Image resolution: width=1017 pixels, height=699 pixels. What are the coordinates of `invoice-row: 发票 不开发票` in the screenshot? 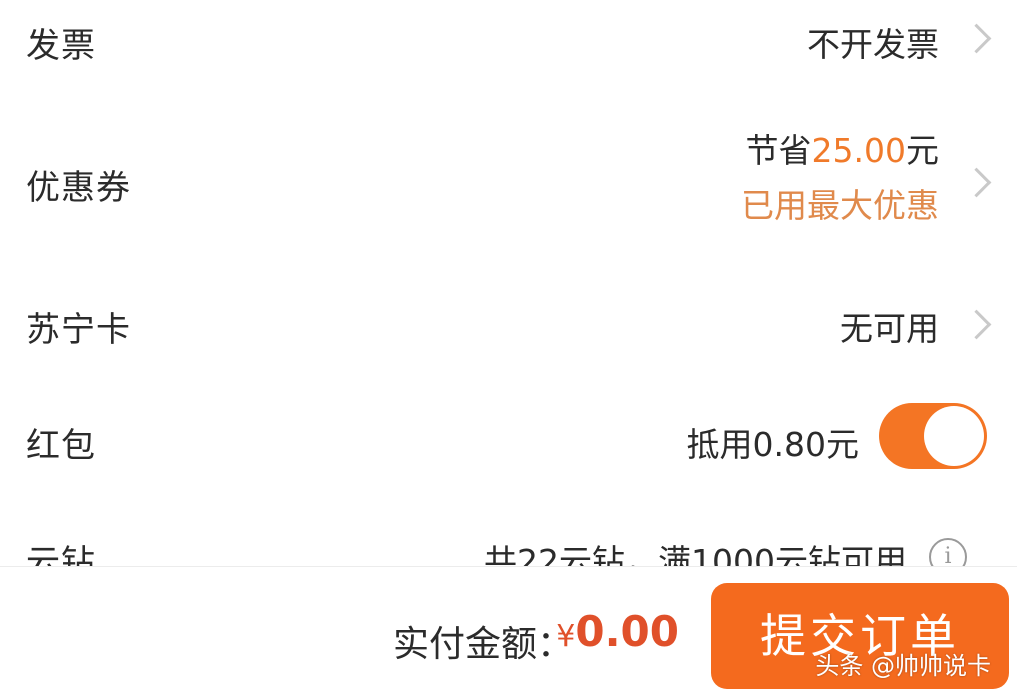 It's located at (508, 40).